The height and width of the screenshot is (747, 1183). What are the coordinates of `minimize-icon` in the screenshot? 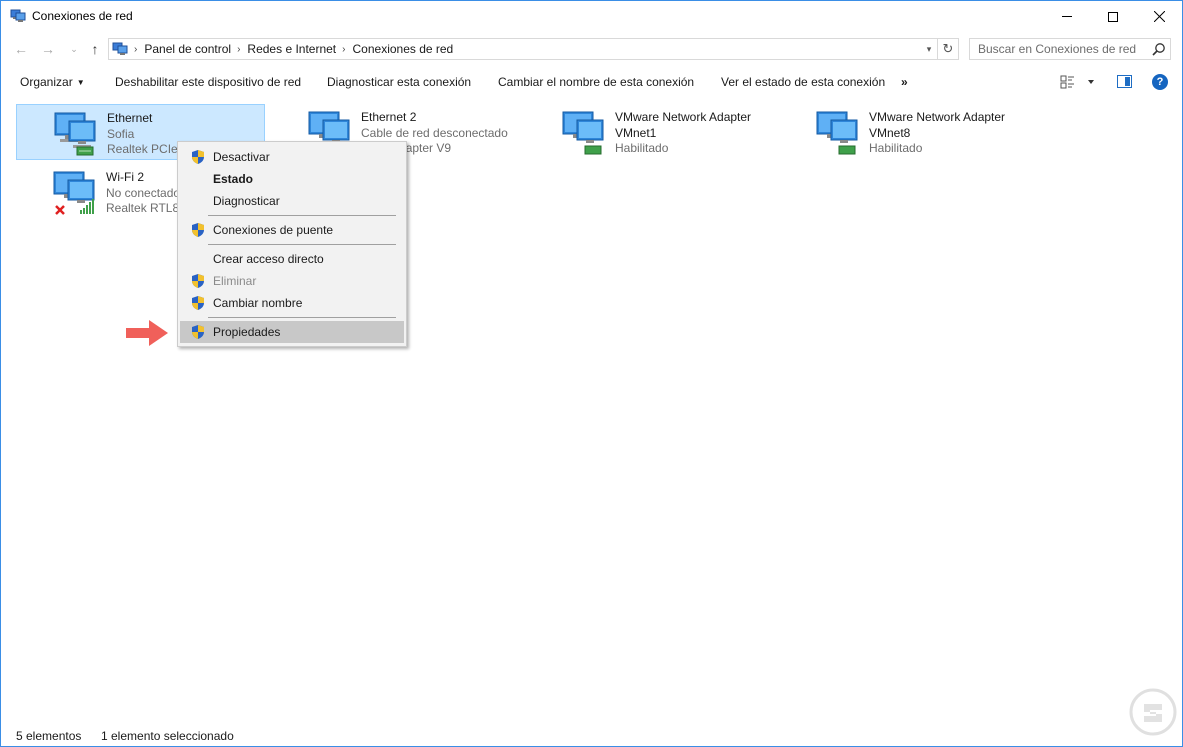 It's located at (1067, 16).